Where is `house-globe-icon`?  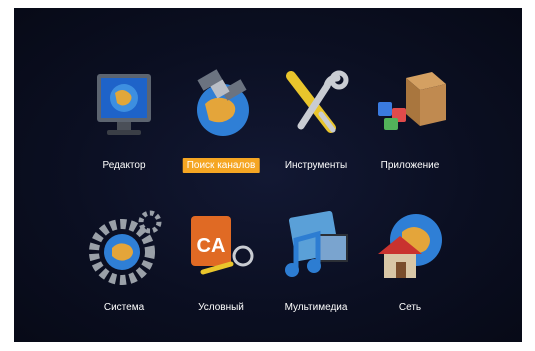
house-globe-icon is located at coordinates (410, 246).